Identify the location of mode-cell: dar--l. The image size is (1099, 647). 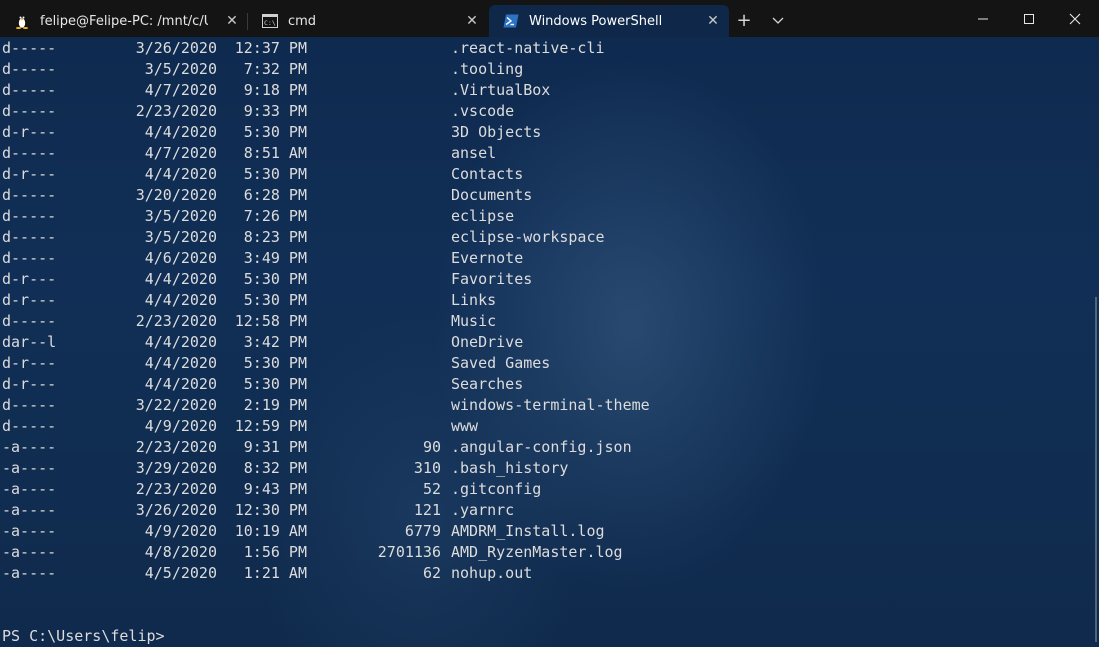
(29, 342).